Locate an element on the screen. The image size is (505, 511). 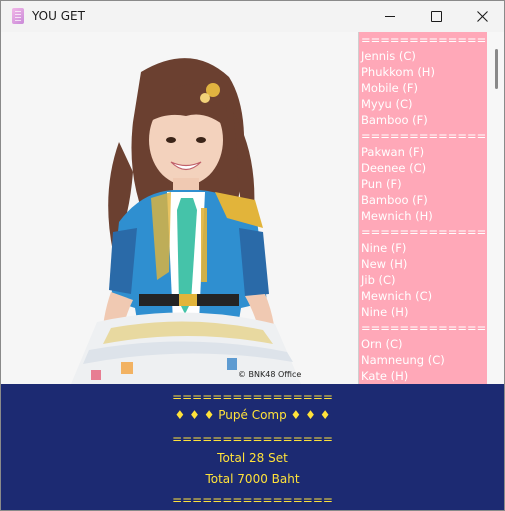
close-button is located at coordinates (481, 16).